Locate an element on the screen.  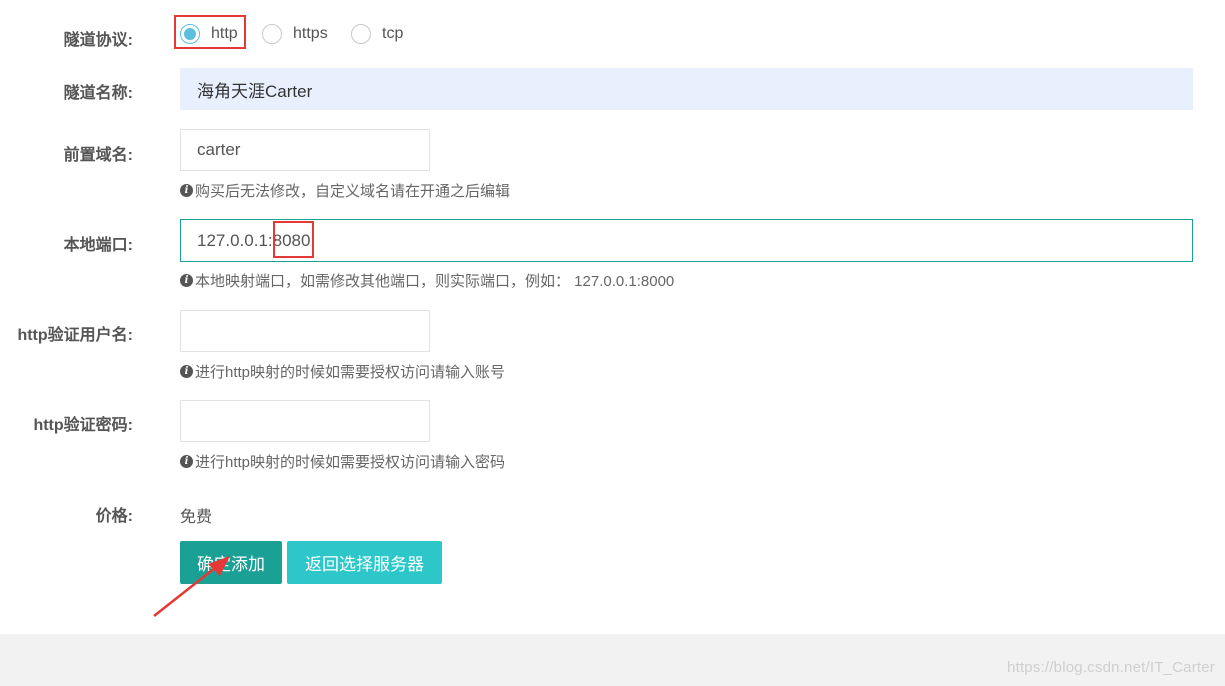
radio-label-https: https is located at coordinates (310, 33).